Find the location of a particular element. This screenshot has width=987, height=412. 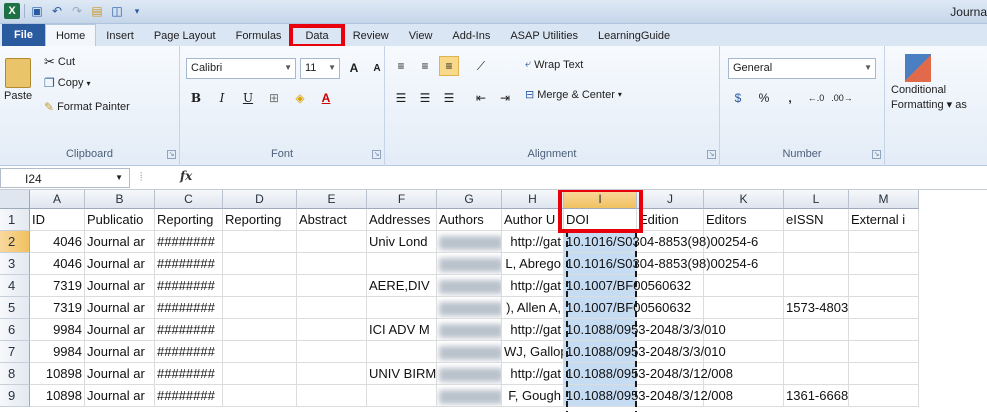

align-bottom-icon: ≡ is located at coordinates (449, 66).